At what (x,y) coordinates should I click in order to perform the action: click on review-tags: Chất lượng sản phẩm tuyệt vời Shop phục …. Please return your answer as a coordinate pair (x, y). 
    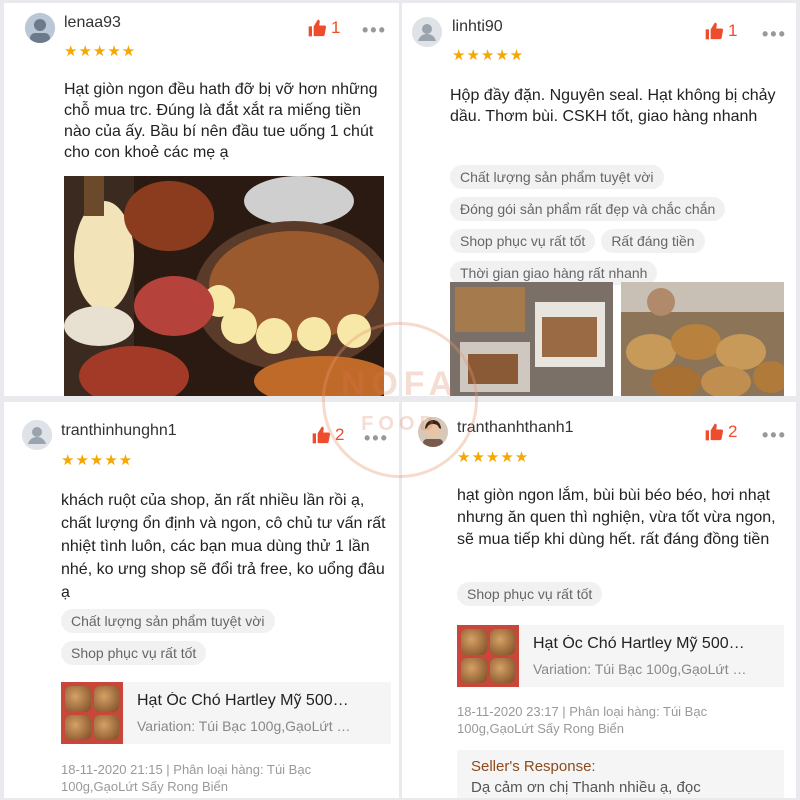
    Looking at the image, I should click on (221, 637).